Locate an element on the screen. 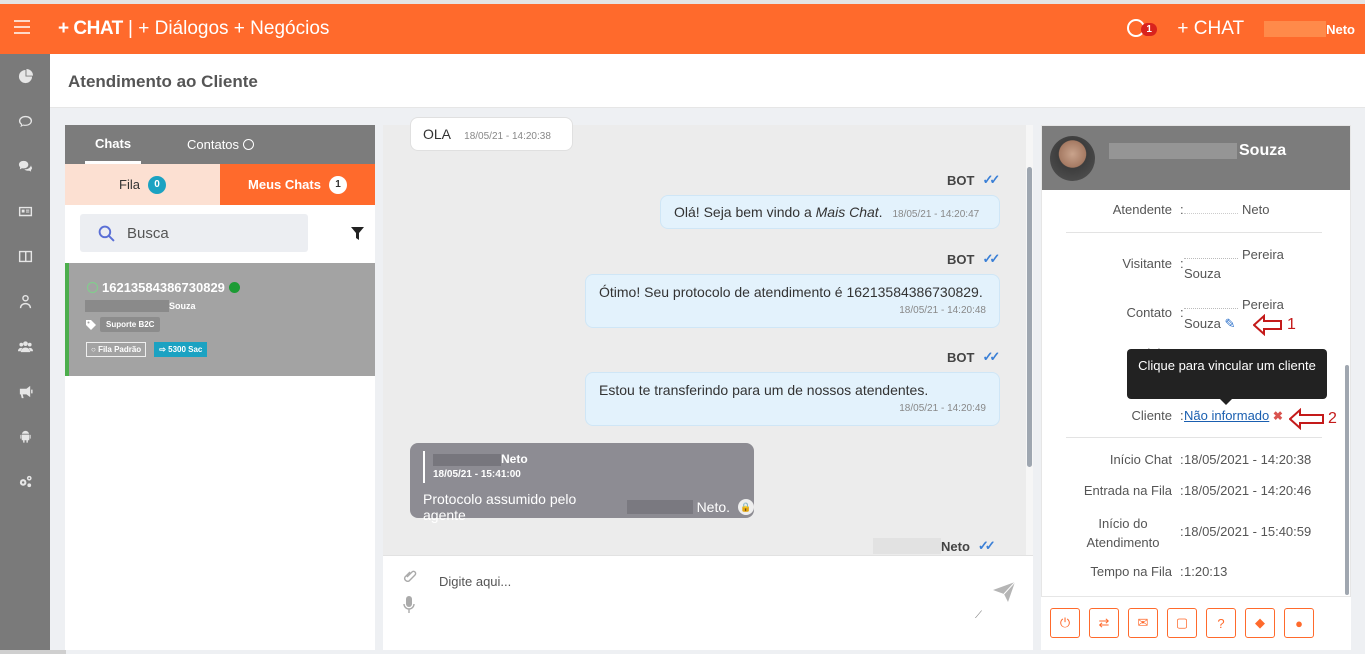 The width and height of the screenshot is (1365, 654). sidebar is located at coordinates (25, 354).